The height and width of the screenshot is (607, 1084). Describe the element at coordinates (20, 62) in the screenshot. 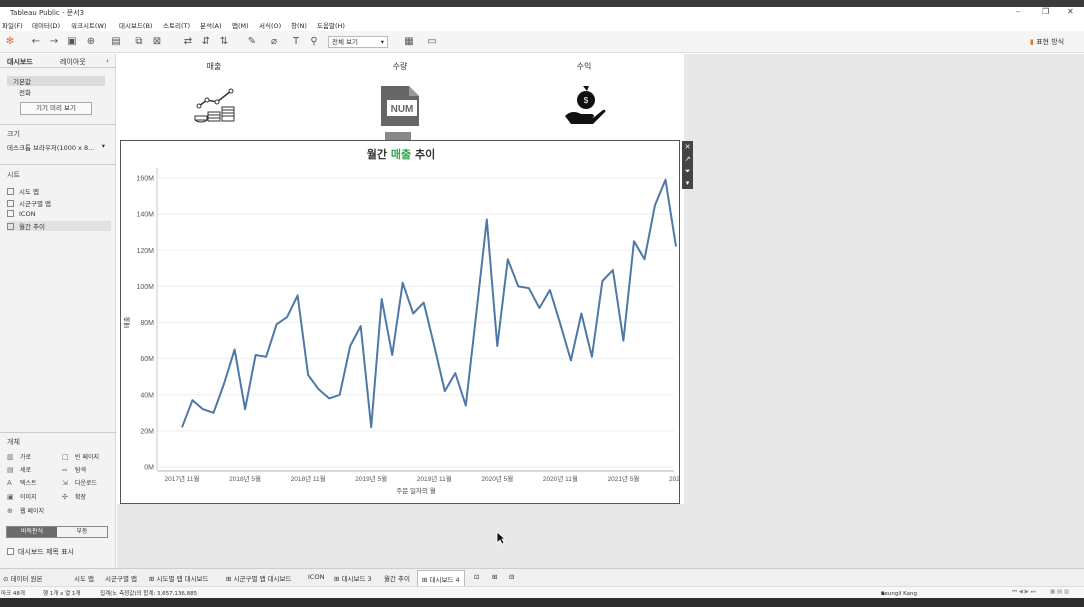

I see `tab-dashboard: 대시보드` at that location.